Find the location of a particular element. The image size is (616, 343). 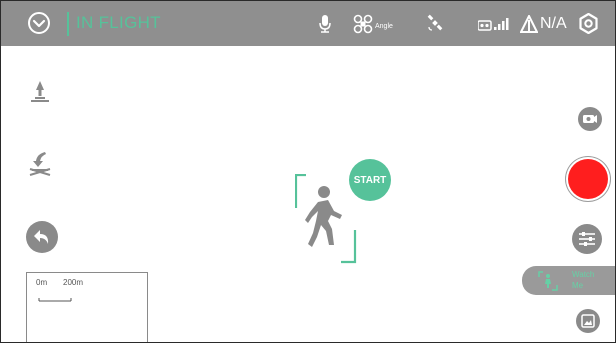

map-scale-end: 200m is located at coordinates (73, 282).